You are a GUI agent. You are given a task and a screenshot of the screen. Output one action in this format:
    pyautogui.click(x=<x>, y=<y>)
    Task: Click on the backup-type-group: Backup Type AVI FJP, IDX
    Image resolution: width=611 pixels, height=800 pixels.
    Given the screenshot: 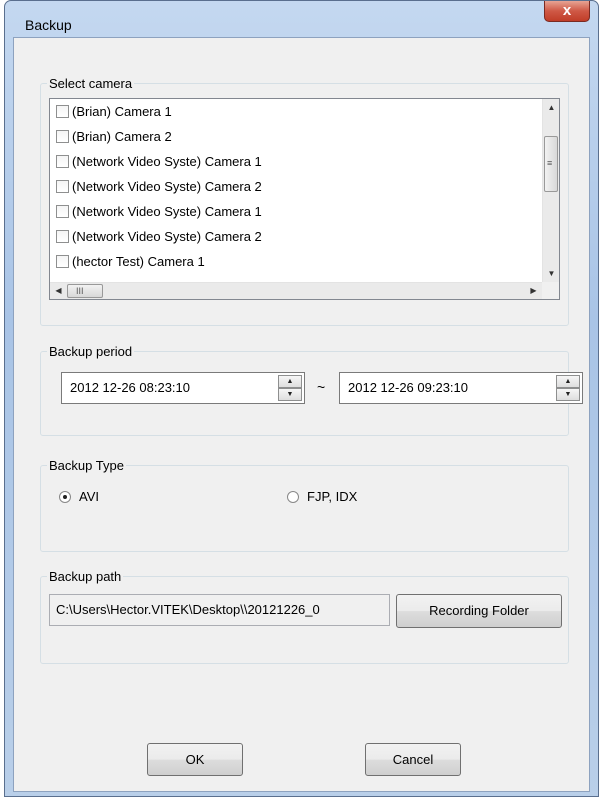 What is the action you would take?
    pyautogui.click(x=304, y=505)
    